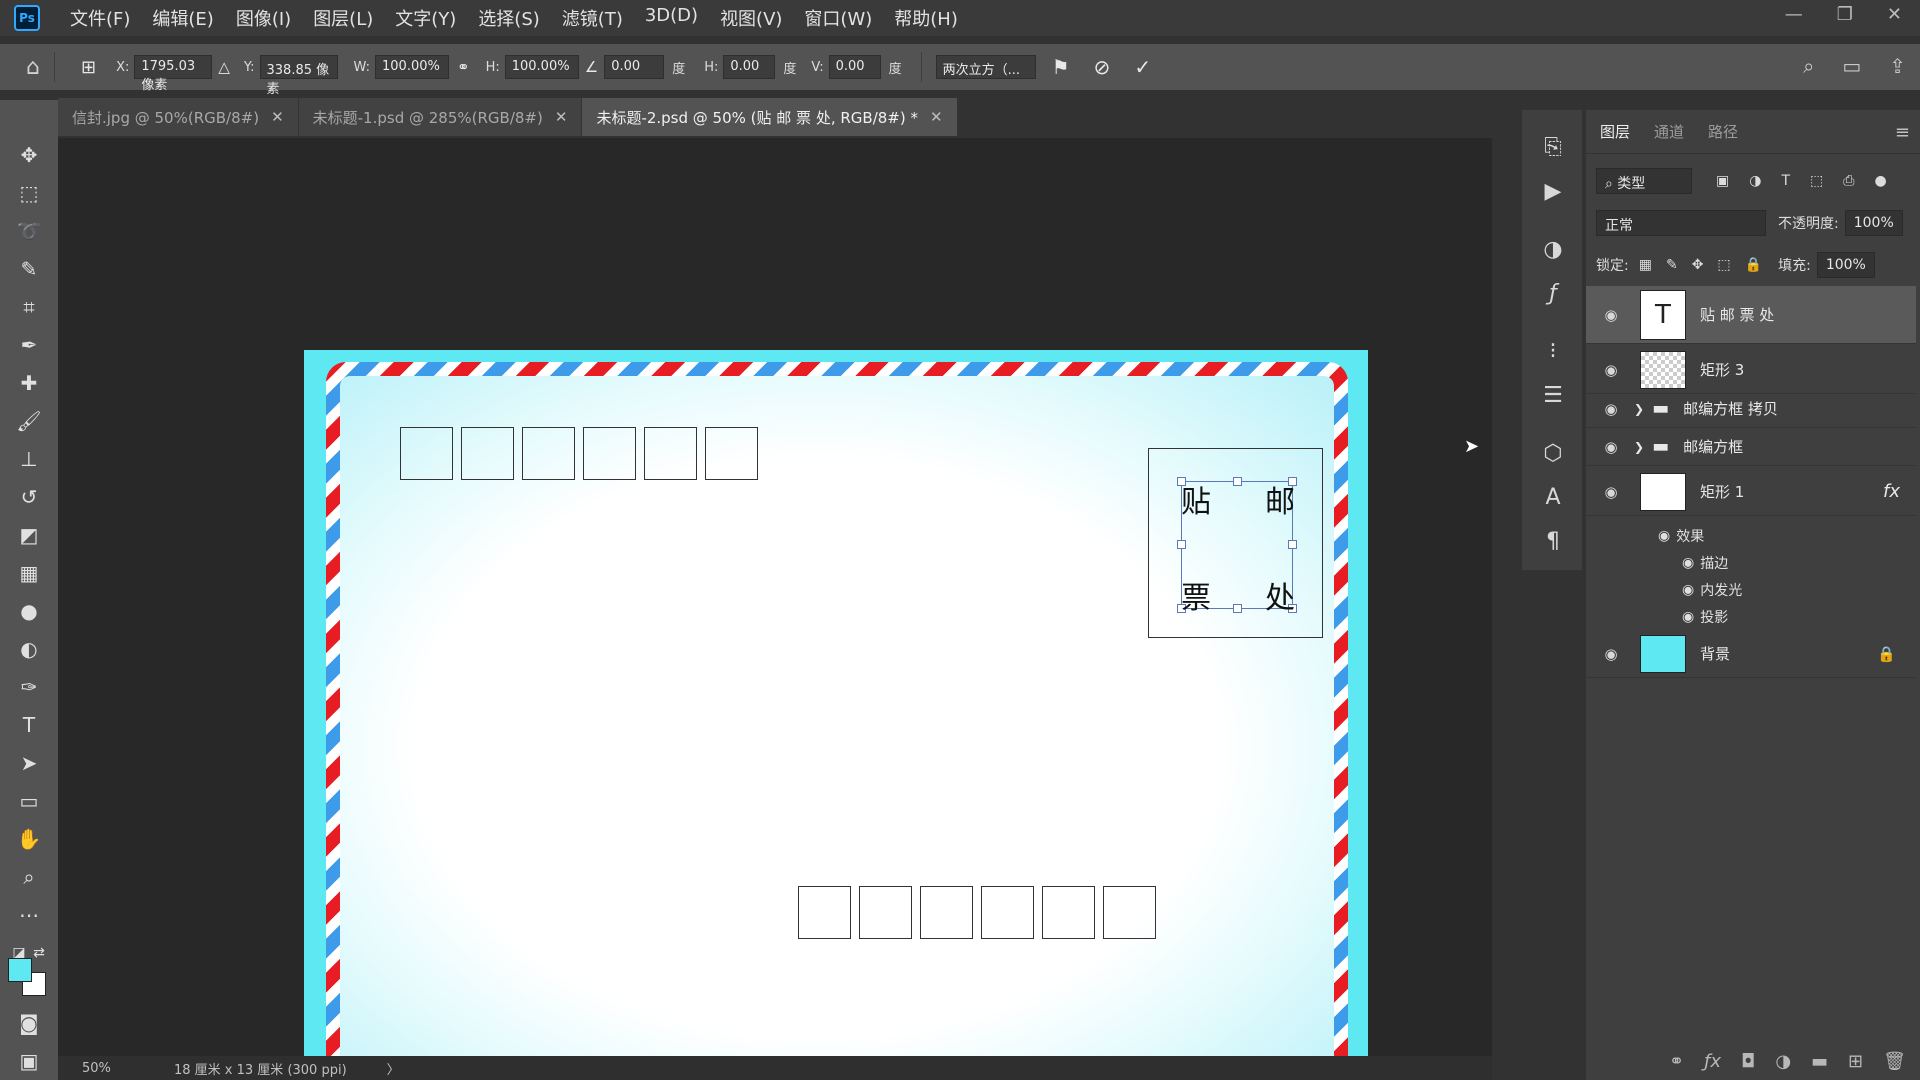 This screenshot has height=1080, width=1920. Describe the element at coordinates (343, 18) in the screenshot. I see `menu-layer: 图层(L)` at that location.